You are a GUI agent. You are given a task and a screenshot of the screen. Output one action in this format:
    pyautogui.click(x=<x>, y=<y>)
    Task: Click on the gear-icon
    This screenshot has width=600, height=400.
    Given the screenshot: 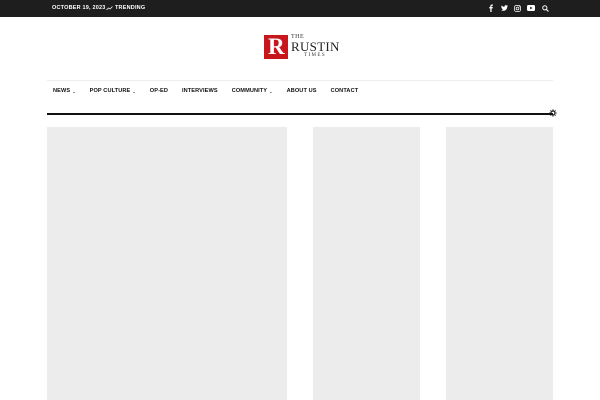 What is the action you would take?
    pyautogui.click(x=553, y=113)
    